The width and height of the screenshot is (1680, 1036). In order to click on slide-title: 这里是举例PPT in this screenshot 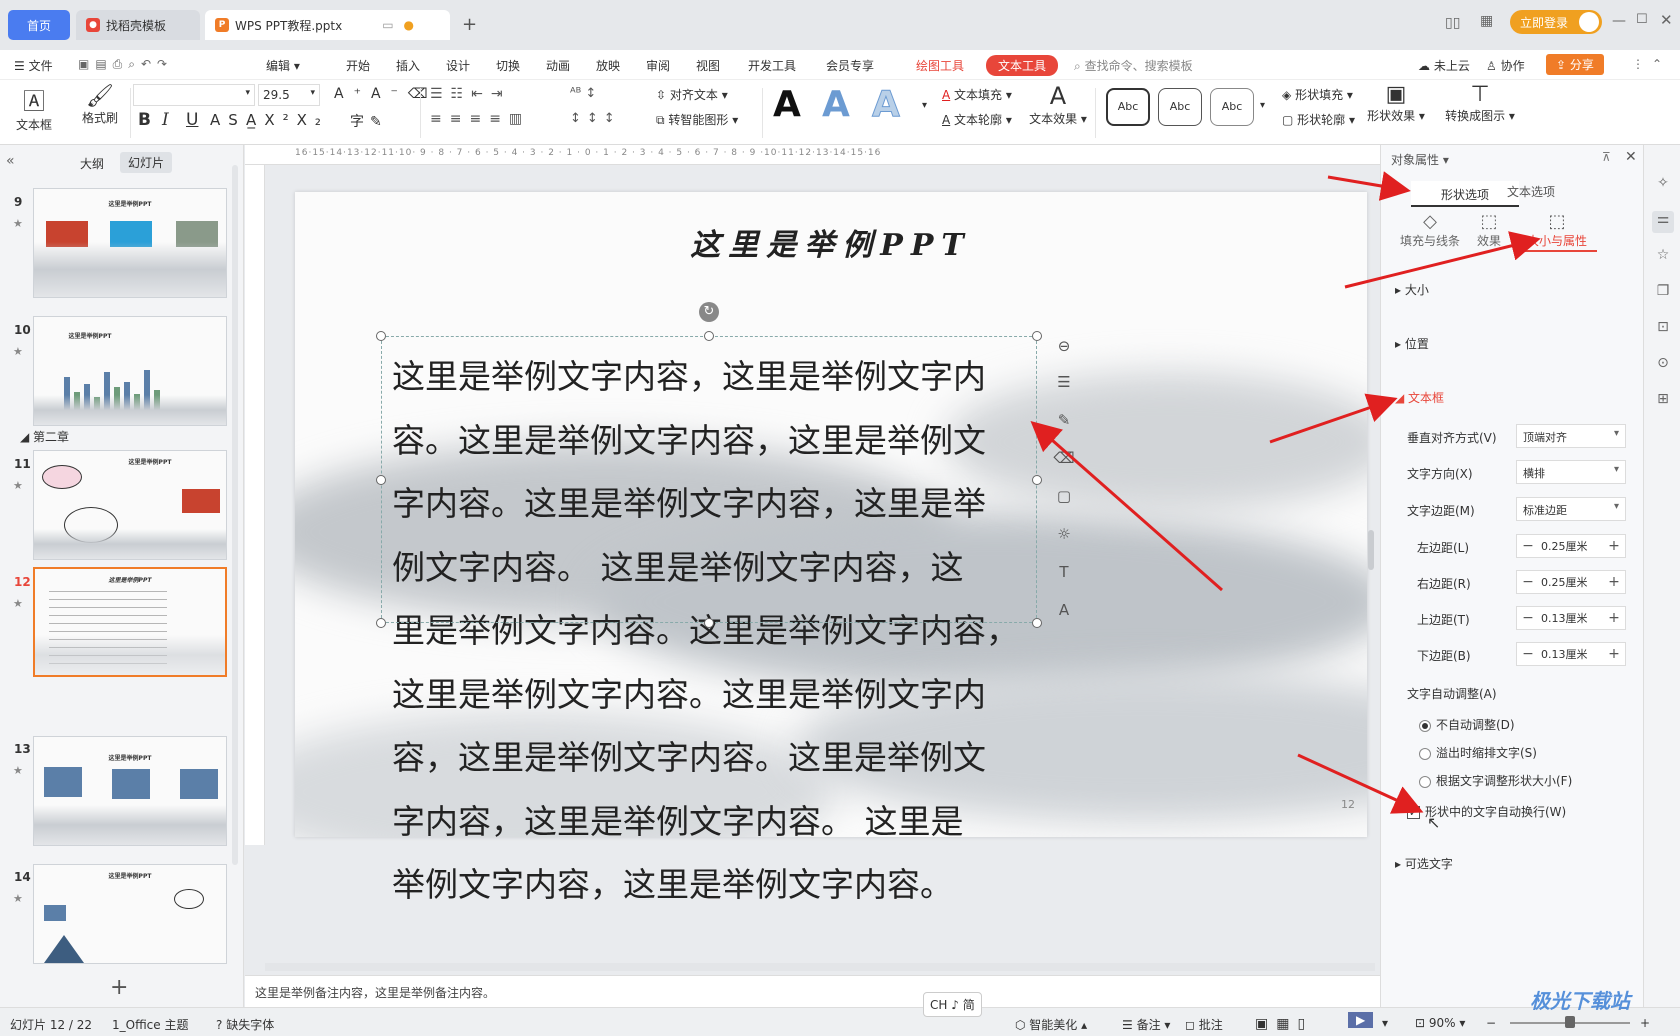, I will do `click(831, 242)`.